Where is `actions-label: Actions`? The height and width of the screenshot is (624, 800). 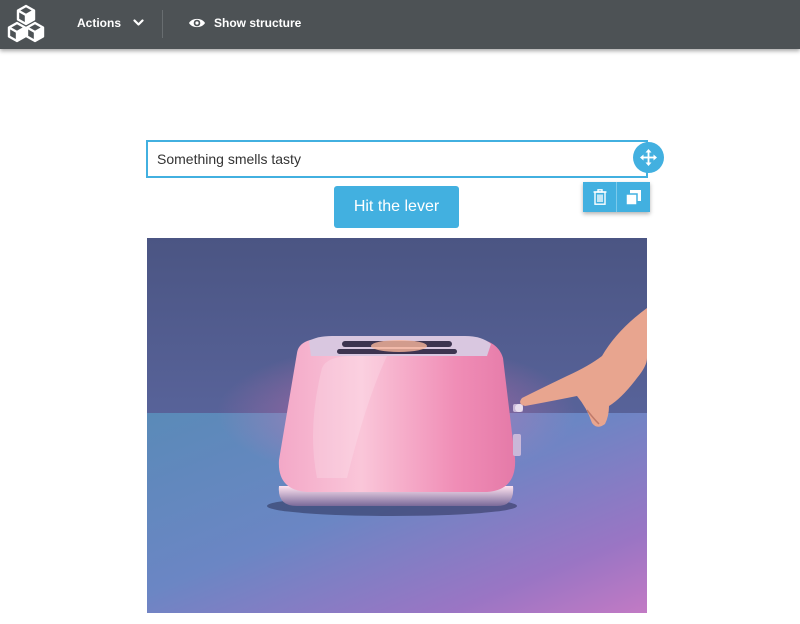
actions-label: Actions is located at coordinates (99, 22).